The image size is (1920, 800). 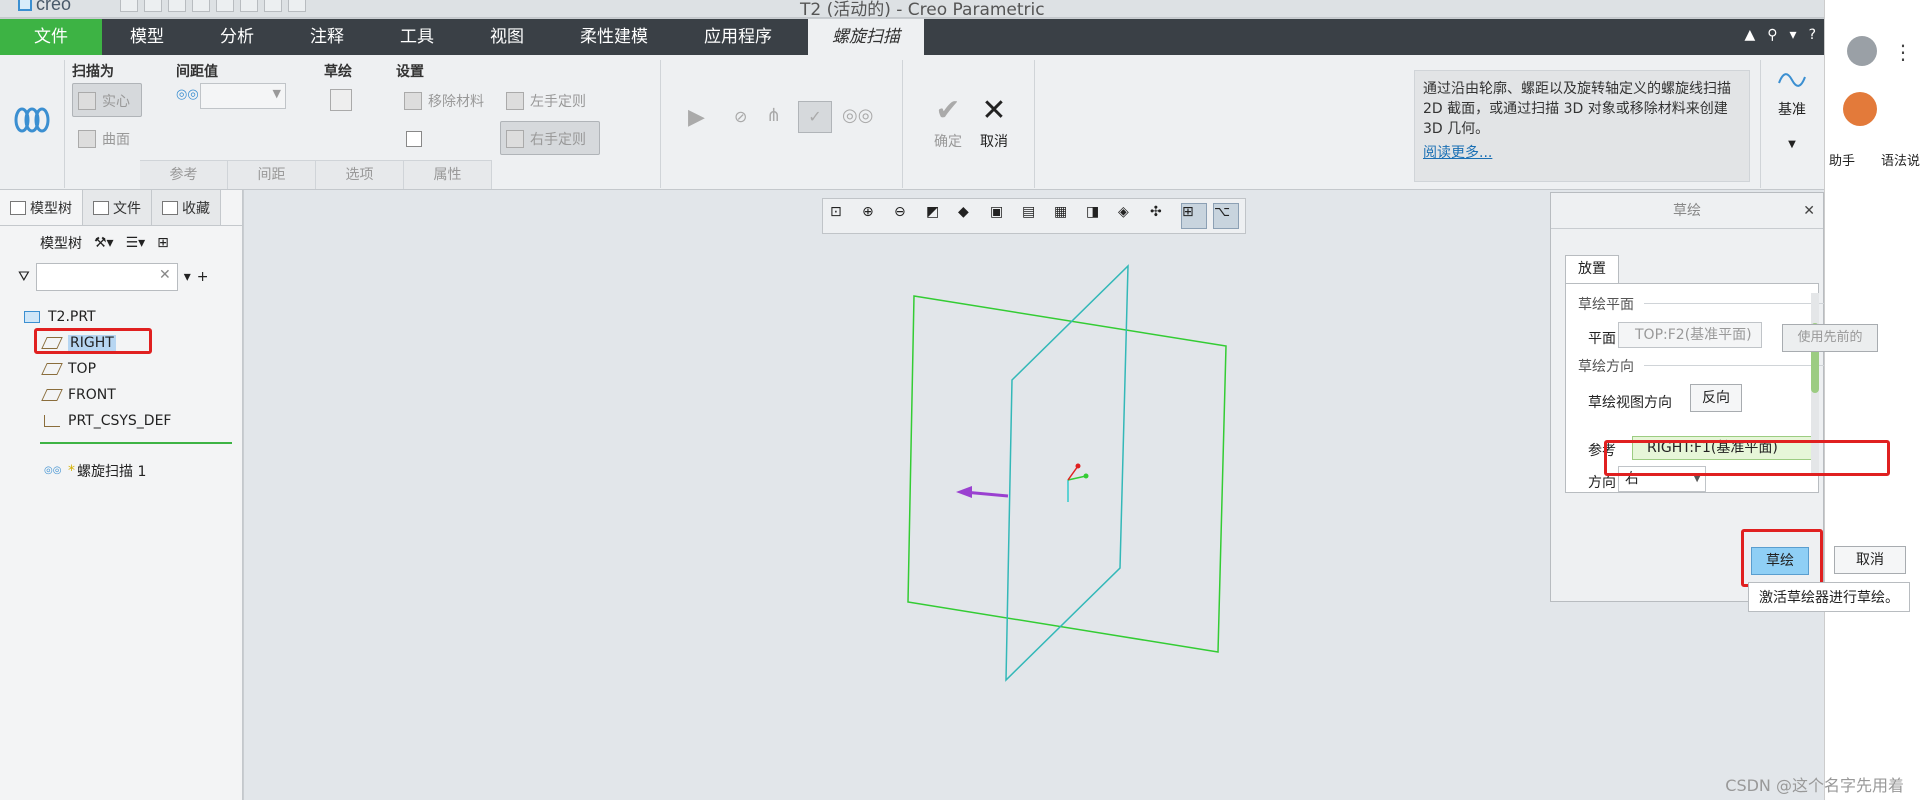 I want to click on tab-files: 文件, so click(x=117, y=207).